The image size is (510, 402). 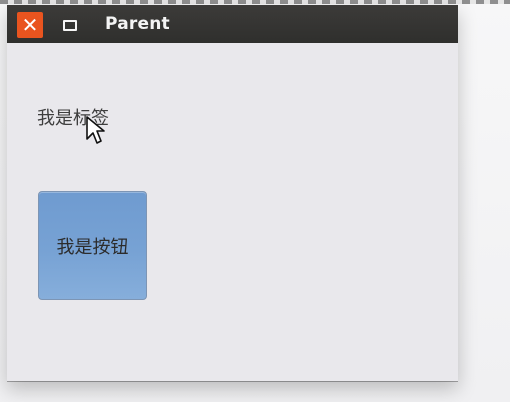 I want to click on push-button: 我是按钮, so click(x=92, y=245).